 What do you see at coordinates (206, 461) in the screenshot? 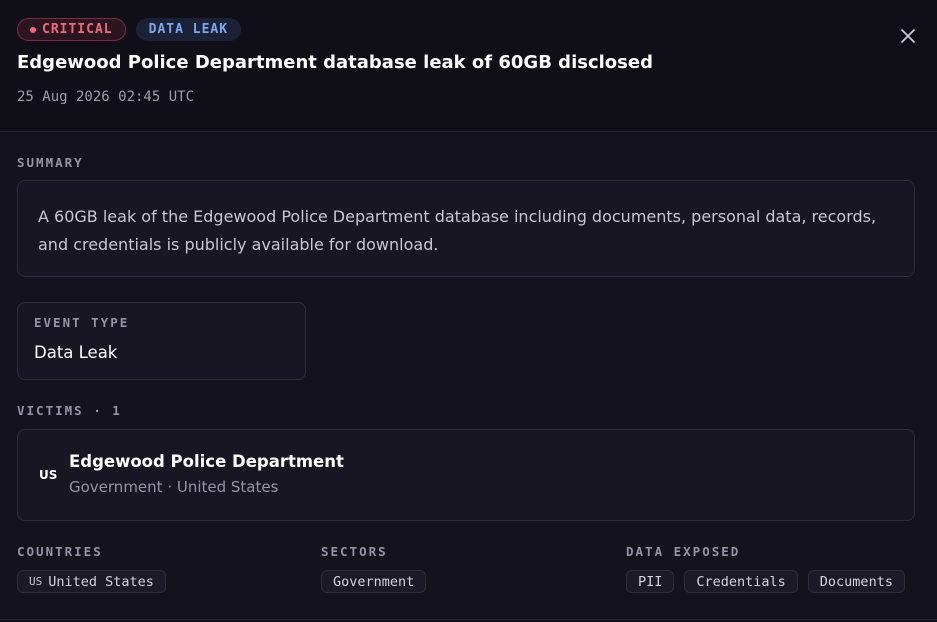
I see `victim-name: Edgewood Police Department` at bounding box center [206, 461].